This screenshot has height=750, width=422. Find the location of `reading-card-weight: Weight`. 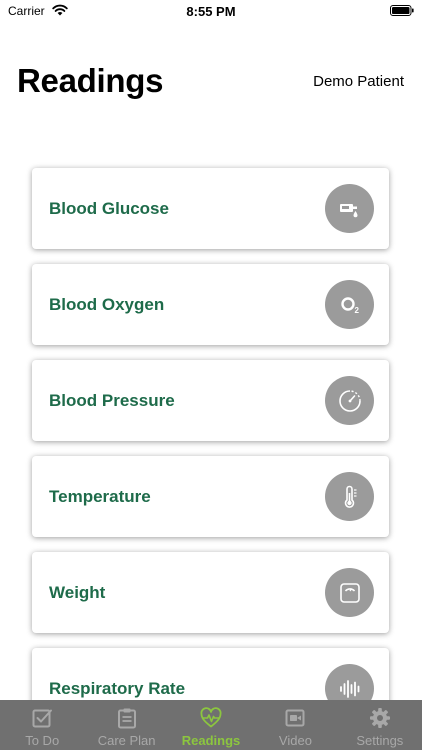

reading-card-weight: Weight is located at coordinates (210, 592).